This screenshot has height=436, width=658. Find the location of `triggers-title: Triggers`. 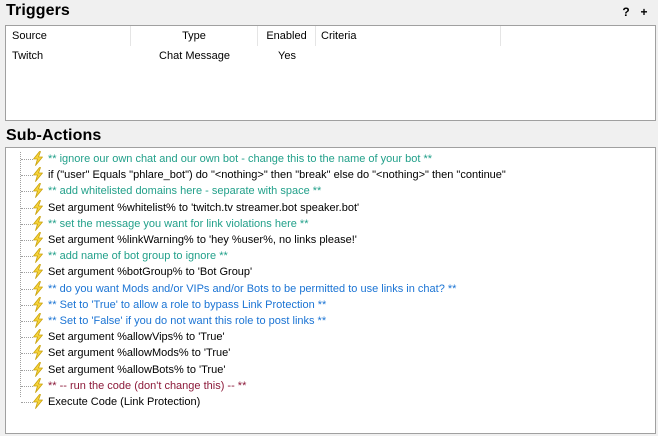

triggers-title: Triggers is located at coordinates (38, 10).